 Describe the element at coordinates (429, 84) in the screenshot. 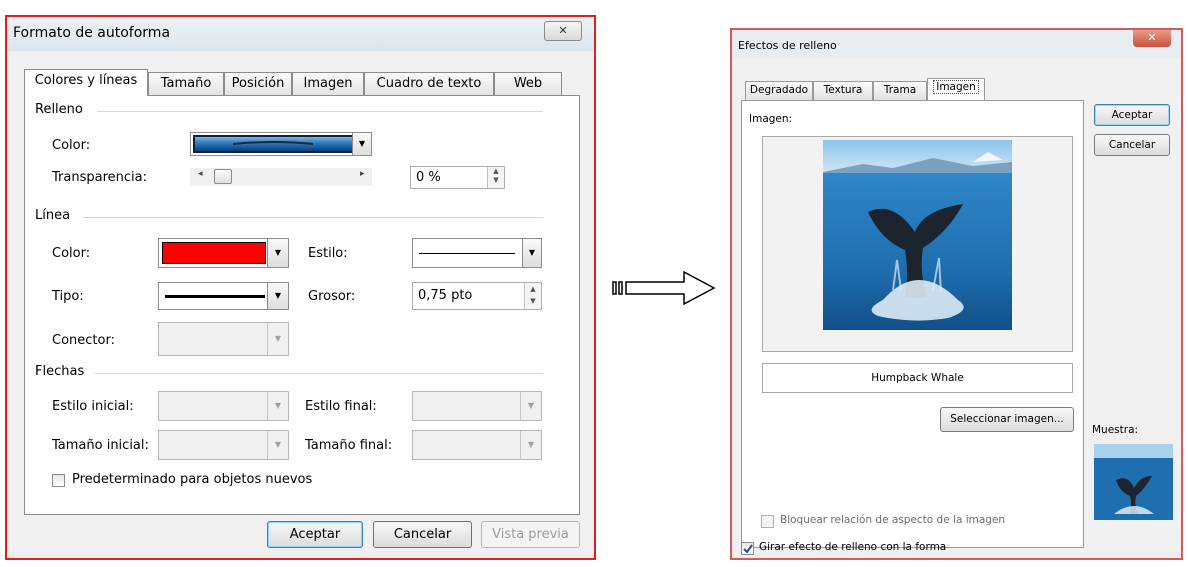

I see `tab-cuadro-de-texto: Cuadro de texto` at that location.